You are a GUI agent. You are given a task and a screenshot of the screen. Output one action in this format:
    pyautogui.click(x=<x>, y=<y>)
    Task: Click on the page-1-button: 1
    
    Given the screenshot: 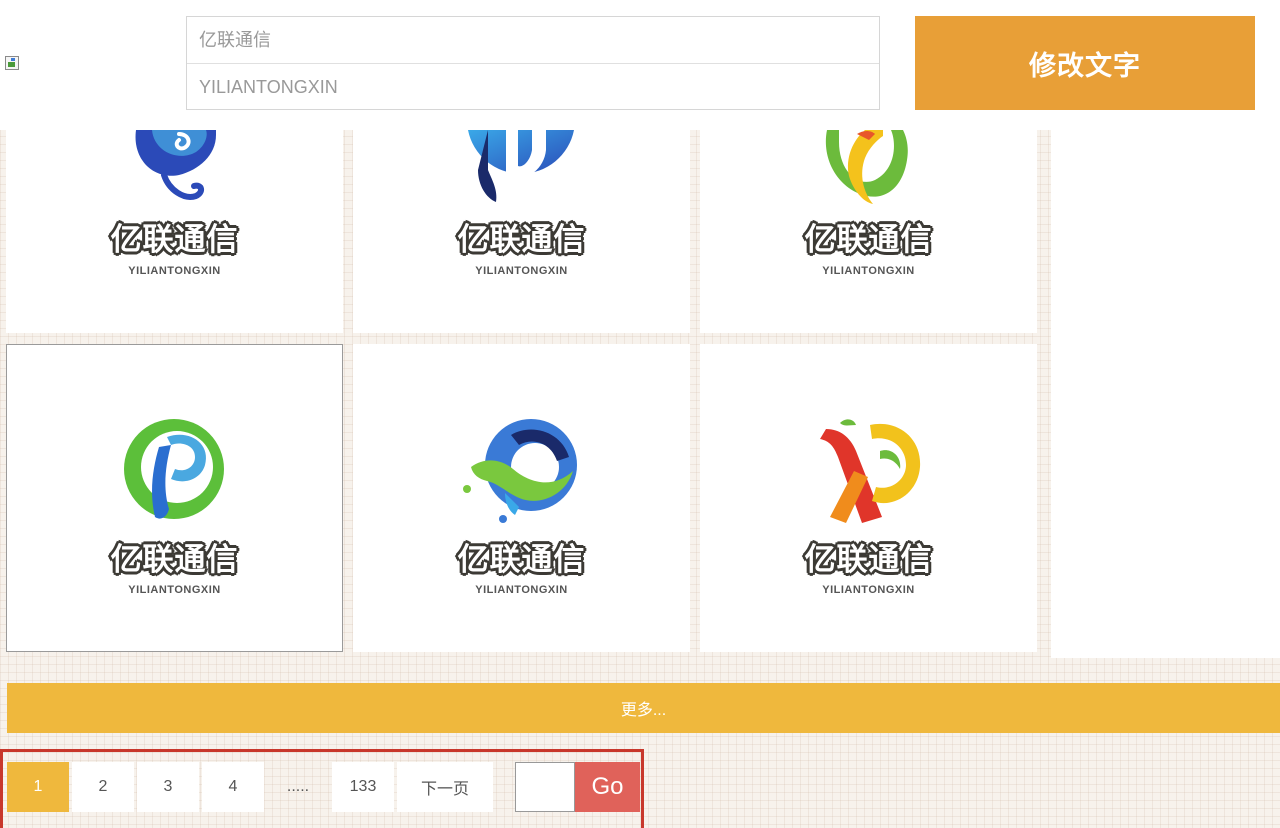 What is the action you would take?
    pyautogui.click(x=38, y=787)
    